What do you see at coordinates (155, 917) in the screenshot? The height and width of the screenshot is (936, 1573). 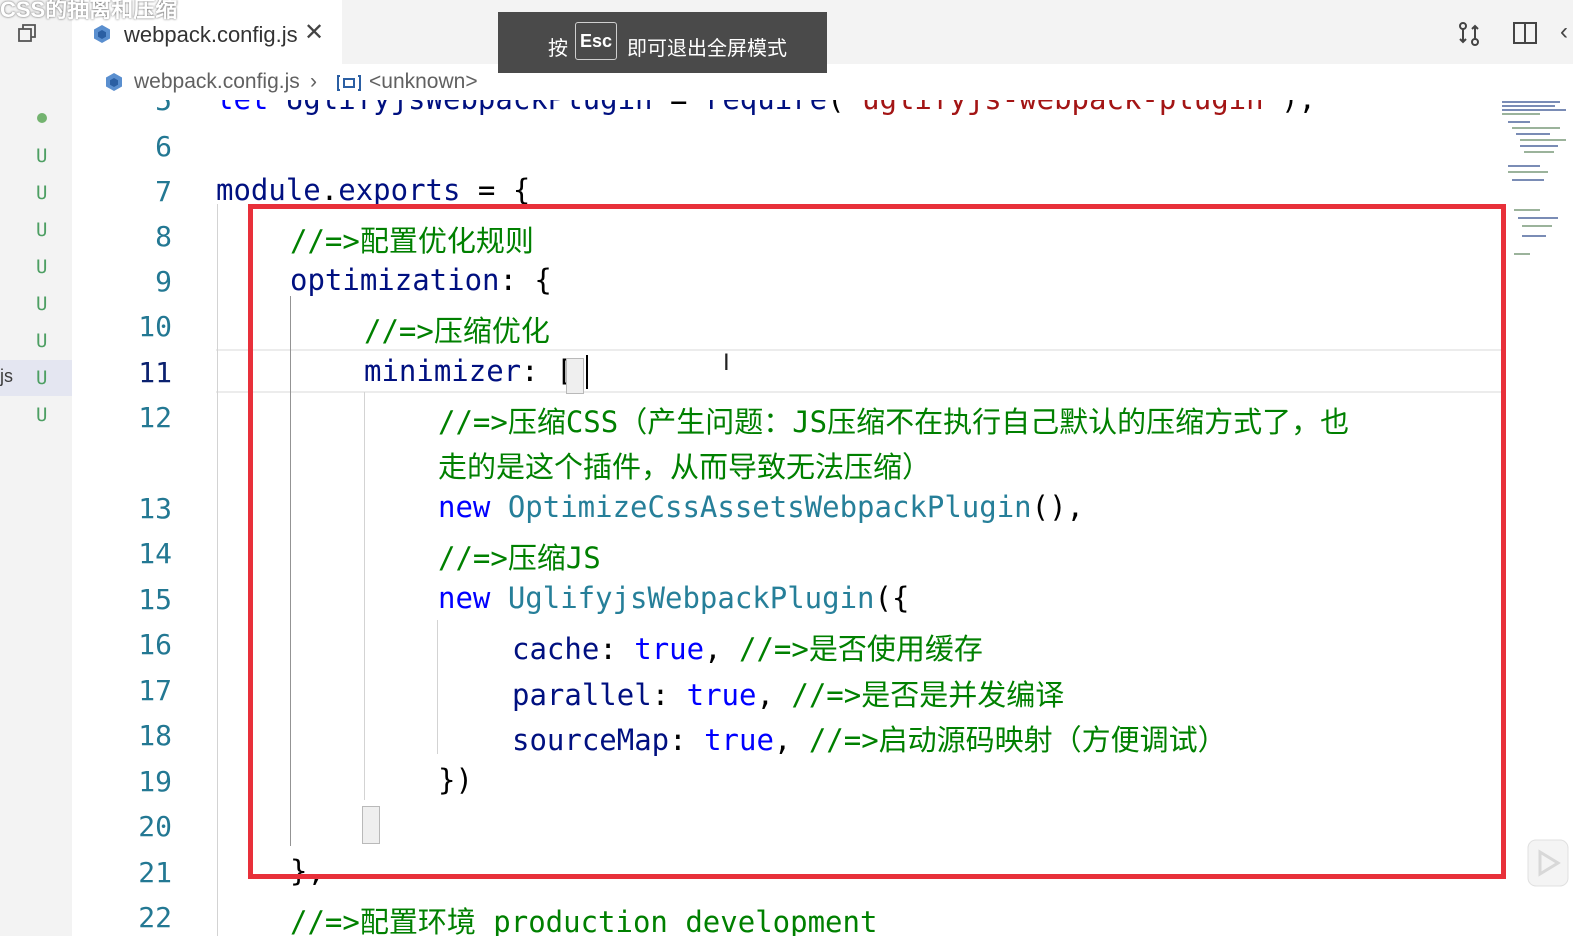 I see `line-number: 22` at bounding box center [155, 917].